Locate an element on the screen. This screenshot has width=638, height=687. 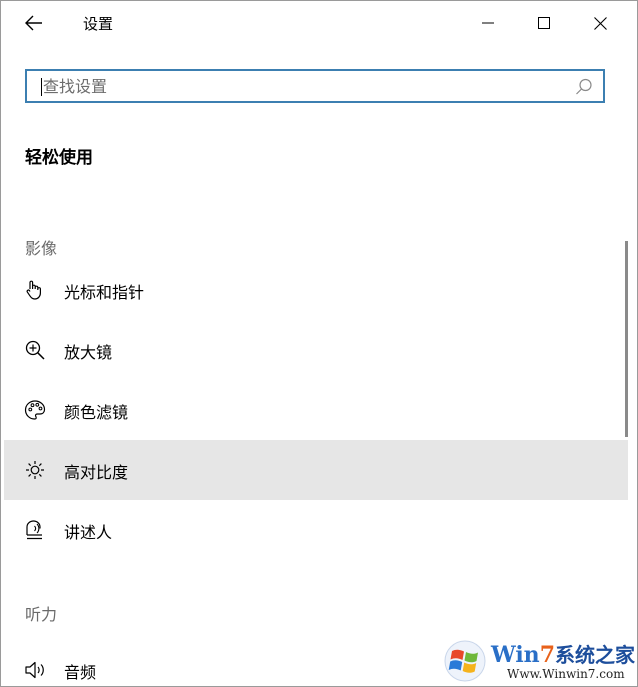
scrollbar-thumb is located at coordinates (626, 339).